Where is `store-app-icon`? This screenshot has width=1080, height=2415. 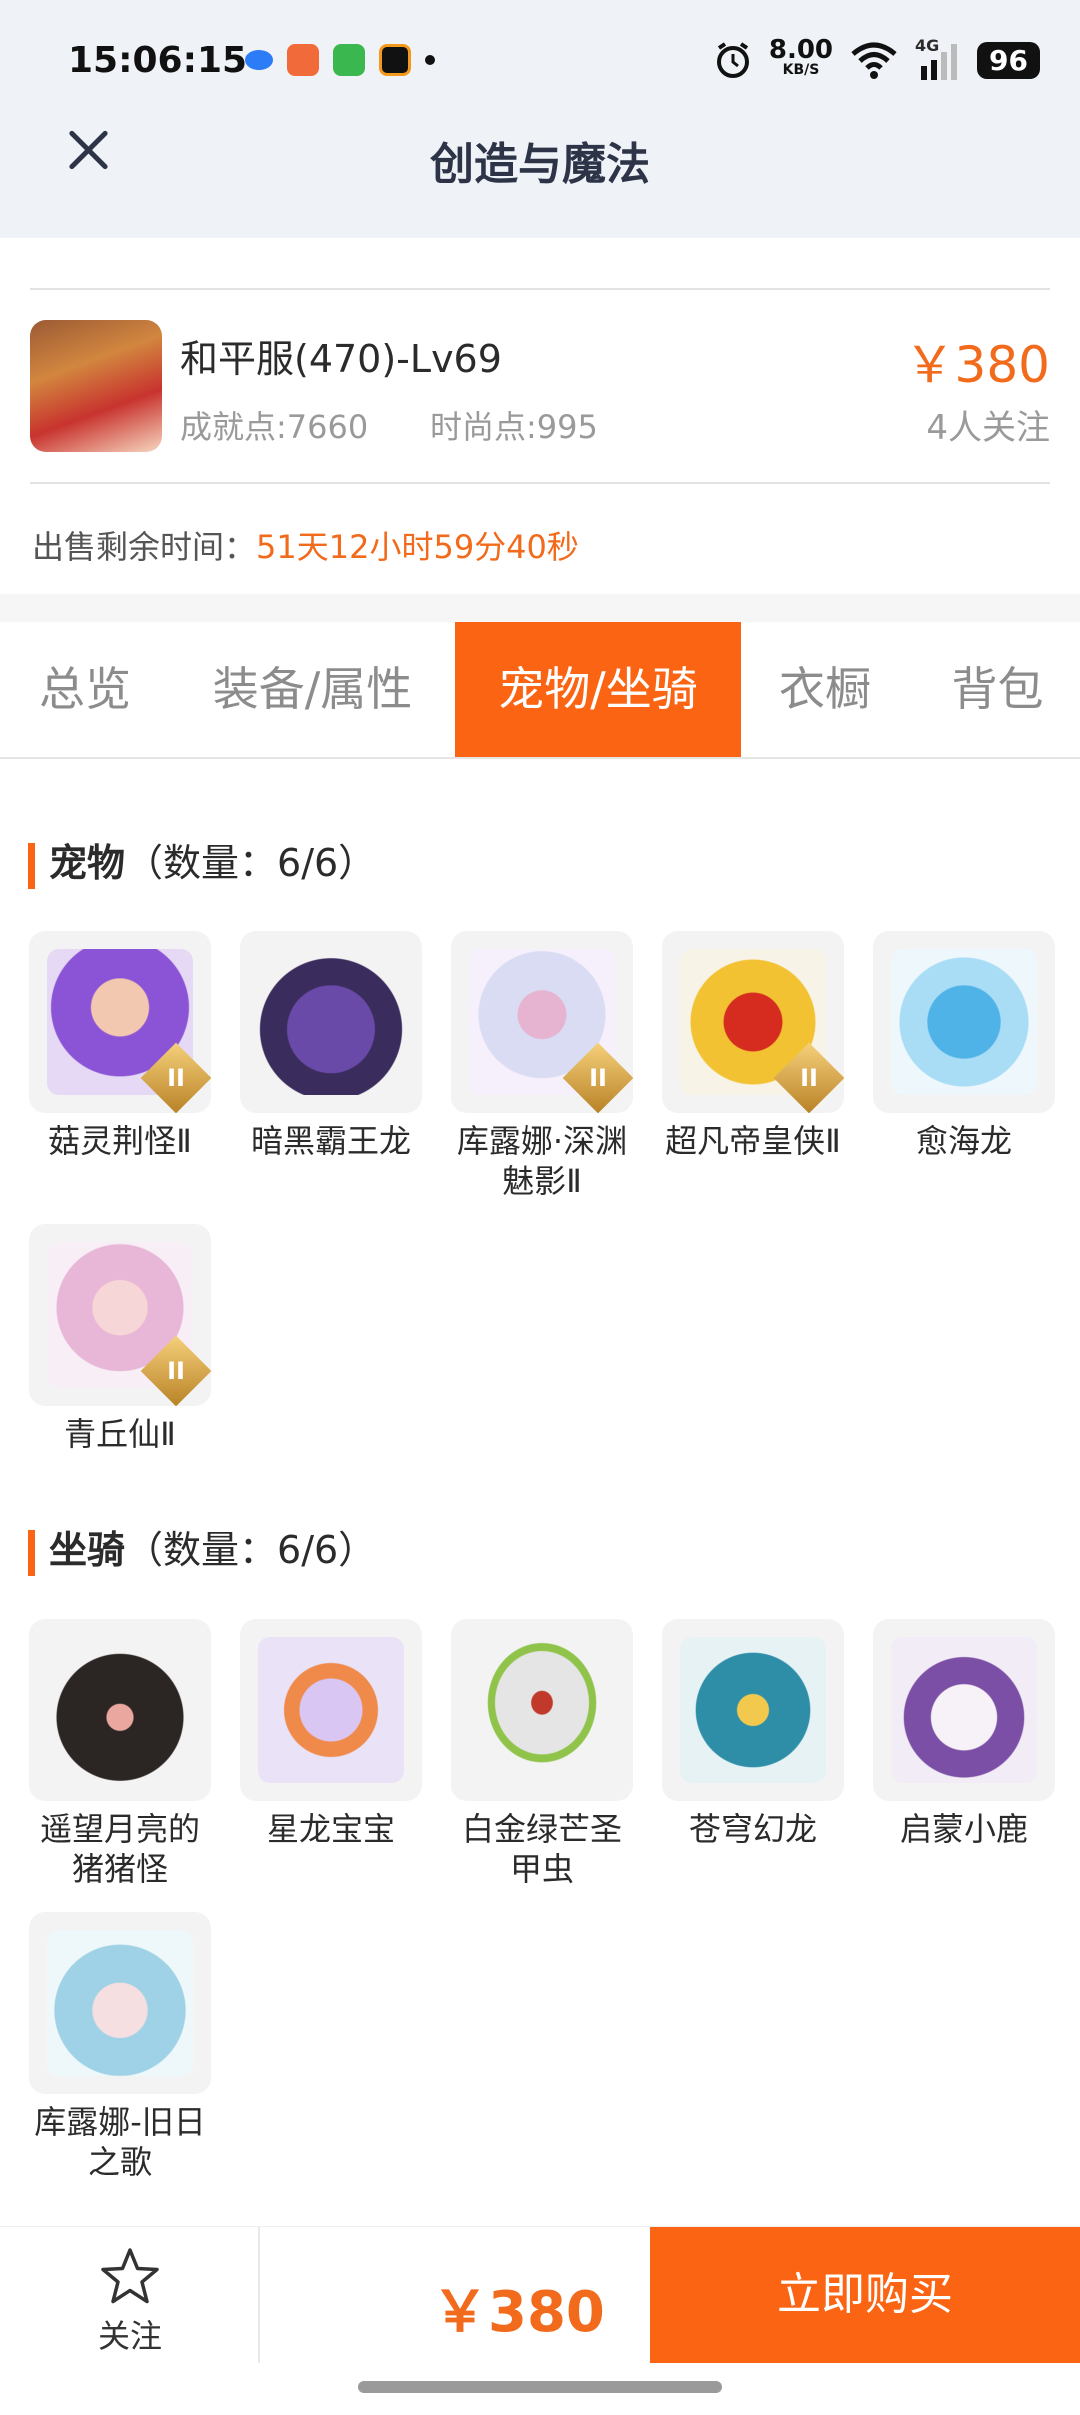 store-app-icon is located at coordinates (349, 60).